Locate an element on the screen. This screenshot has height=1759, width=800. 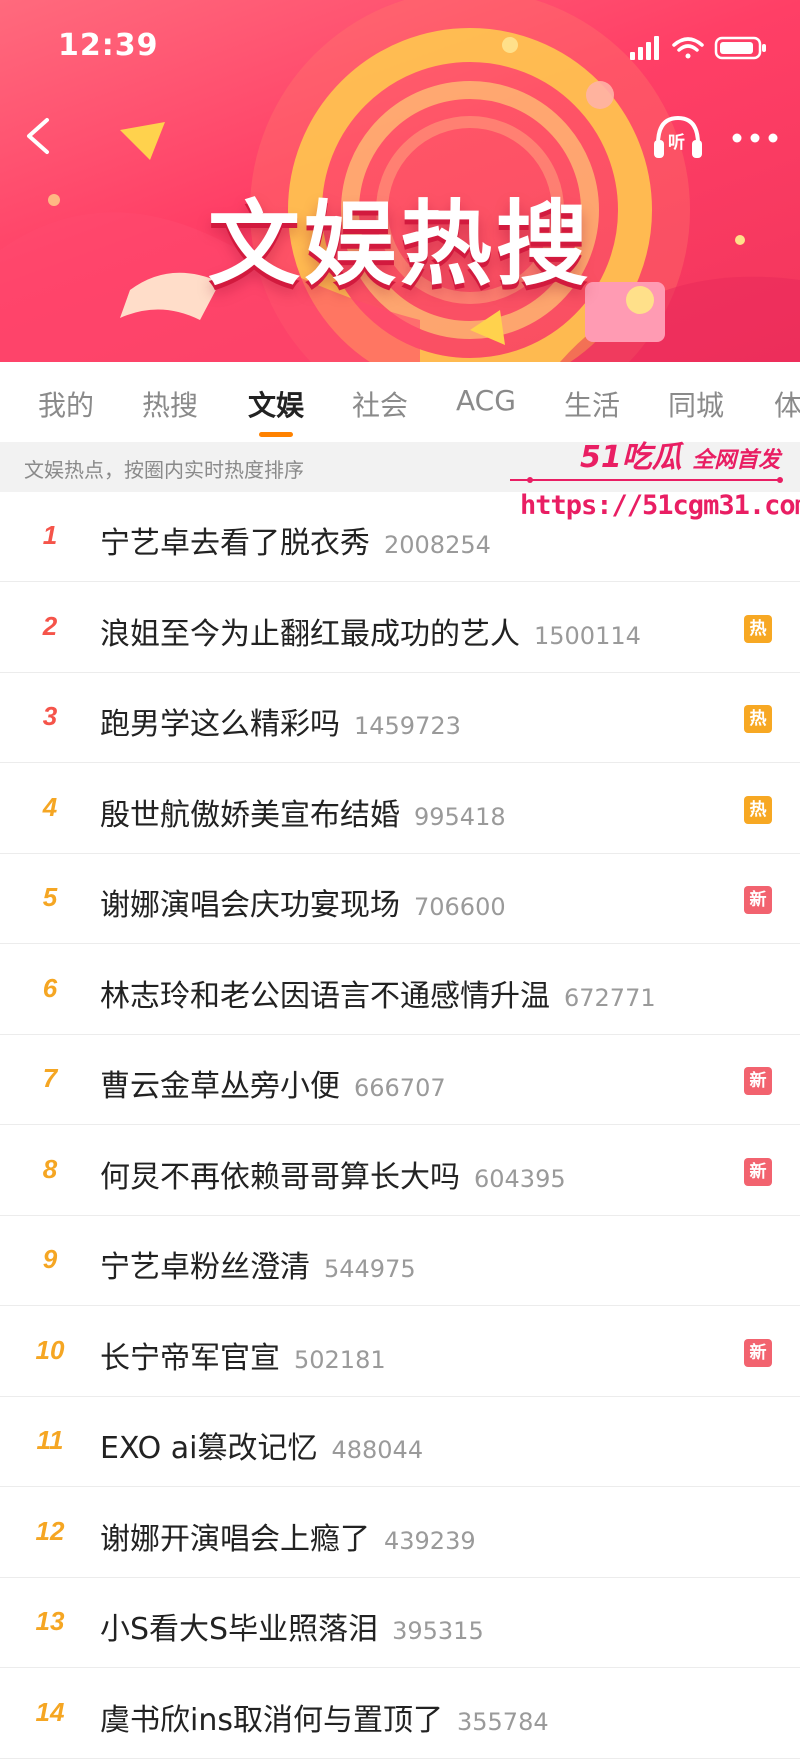
watermark: 51吃瓜 全网首发 https://51cgm31.com is located at coordinates (655, 482).